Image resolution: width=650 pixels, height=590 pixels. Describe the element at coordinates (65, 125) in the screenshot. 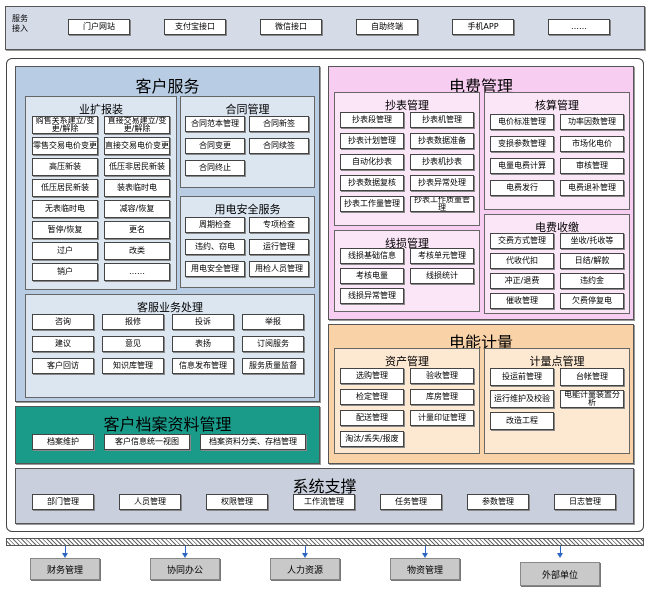

I see `business-item: 购售关系建立/变更/解除` at that location.